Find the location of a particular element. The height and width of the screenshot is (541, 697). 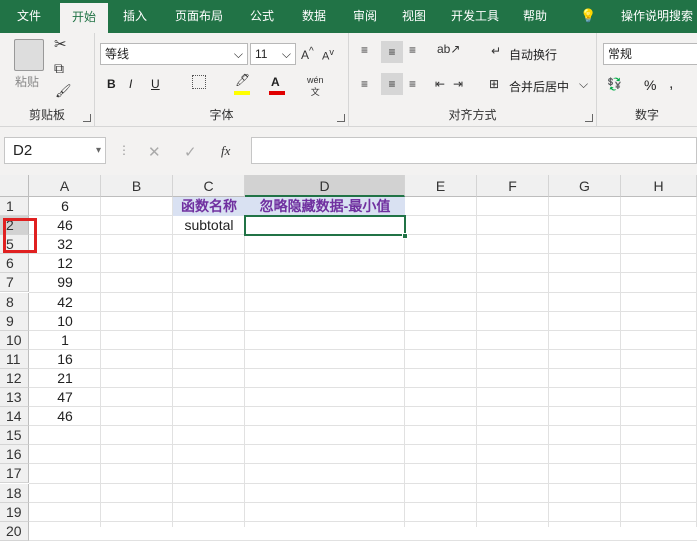

row-header-8: 8 is located at coordinates (14, 302).